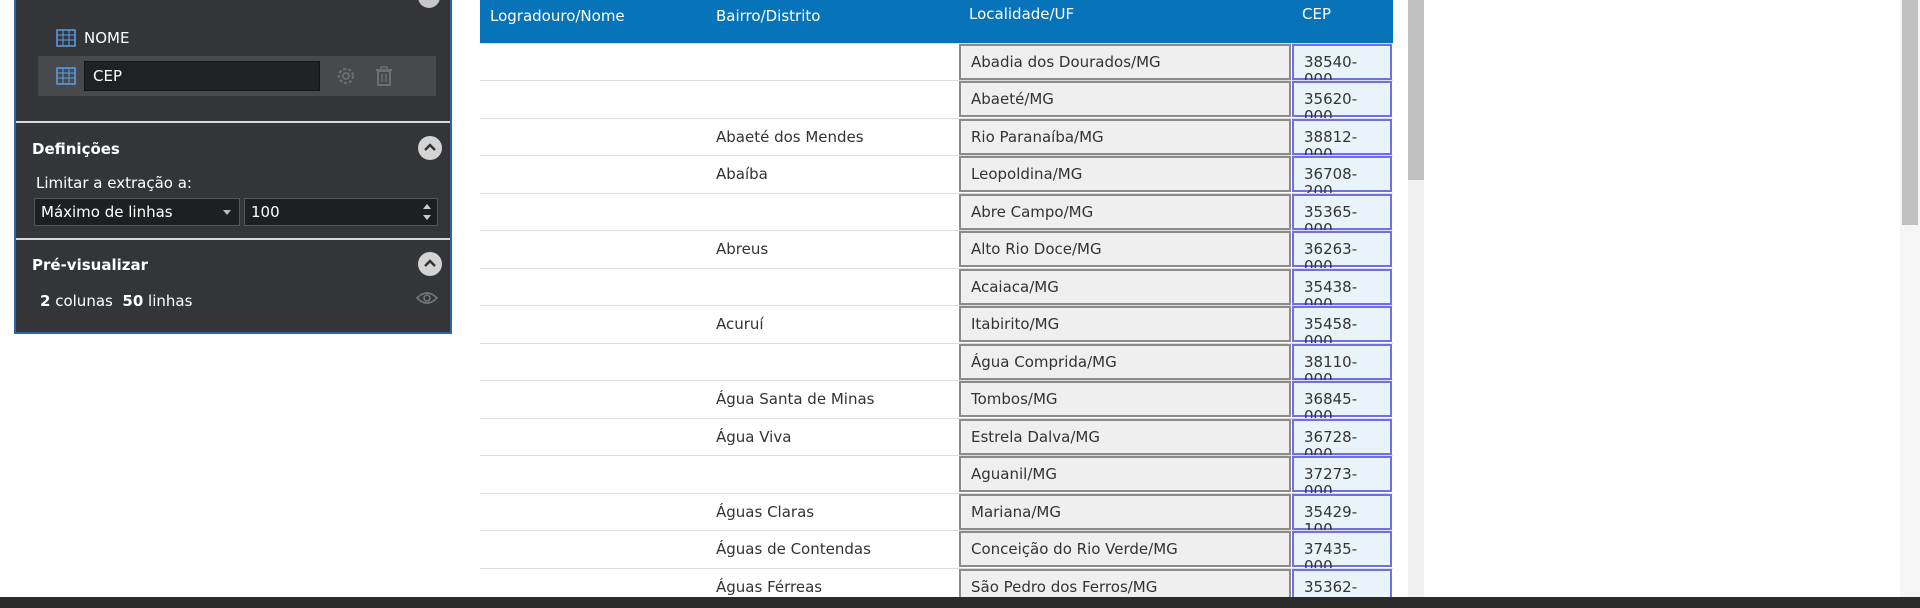 Image resolution: width=1920 pixels, height=608 pixels. I want to click on column-header-logradouro: Logradouro/Nome, so click(557, 16).